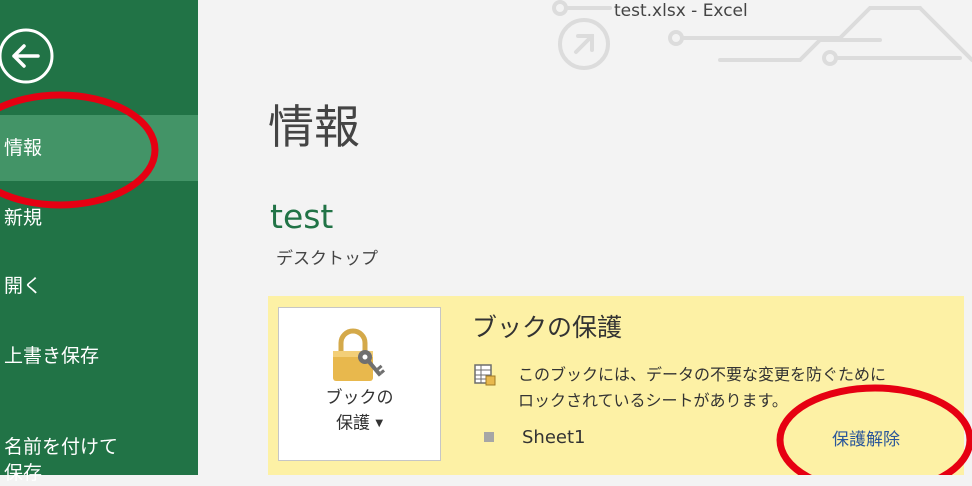 The height and width of the screenshot is (486, 972). I want to click on protect-button-label-line2-row: 保護 ▼, so click(359, 424).